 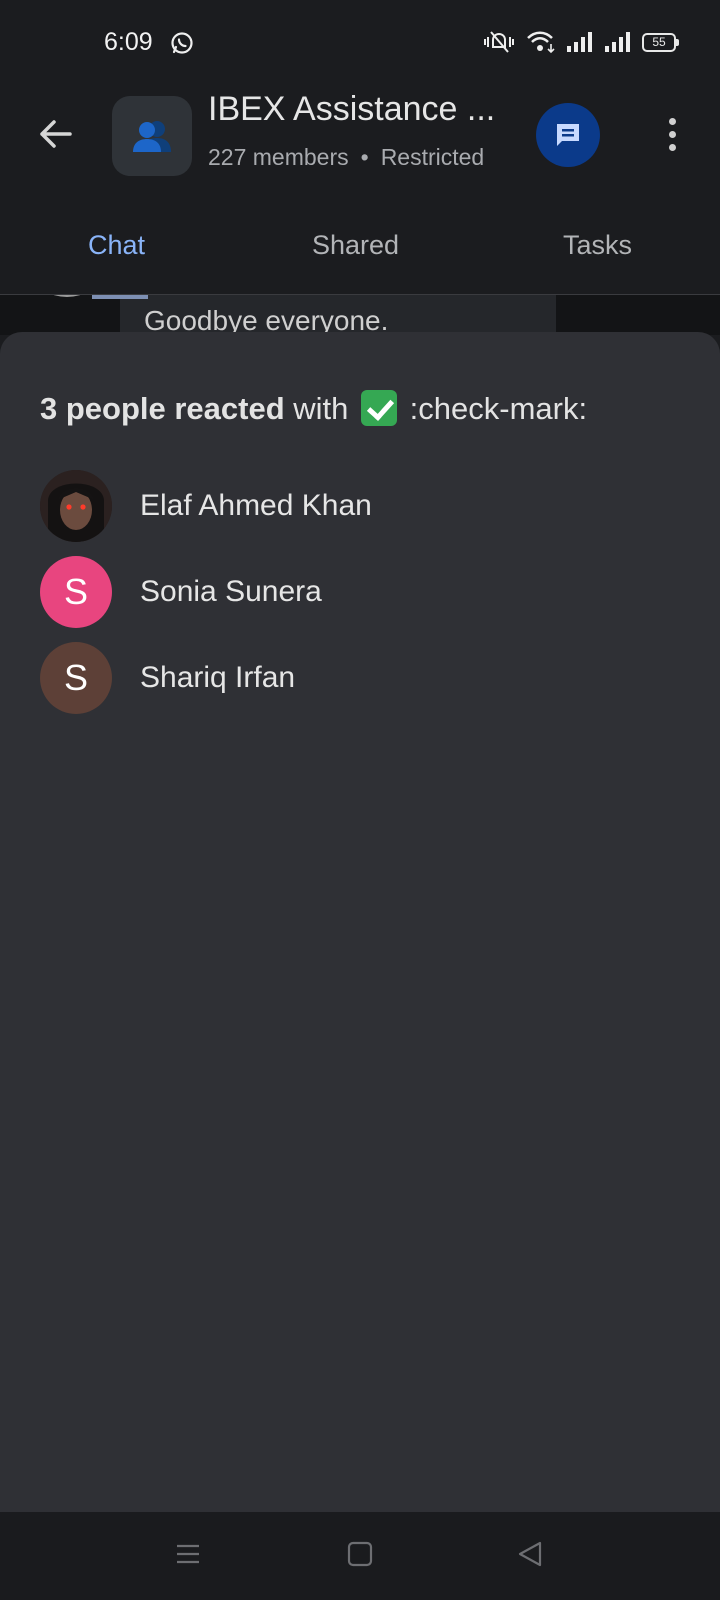 What do you see at coordinates (256, 505) in the screenshot?
I see `reactor-name: Elaf Ahmed Khan` at bounding box center [256, 505].